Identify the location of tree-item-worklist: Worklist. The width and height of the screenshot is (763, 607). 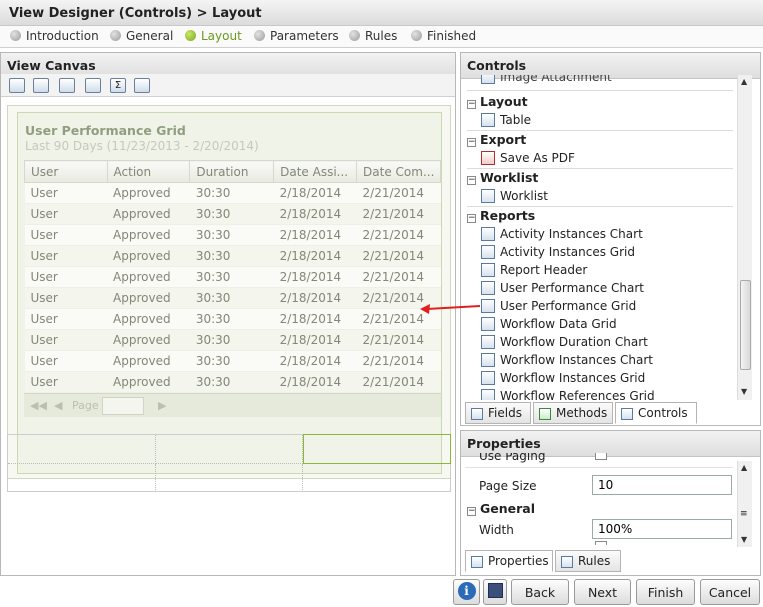
(514, 198).